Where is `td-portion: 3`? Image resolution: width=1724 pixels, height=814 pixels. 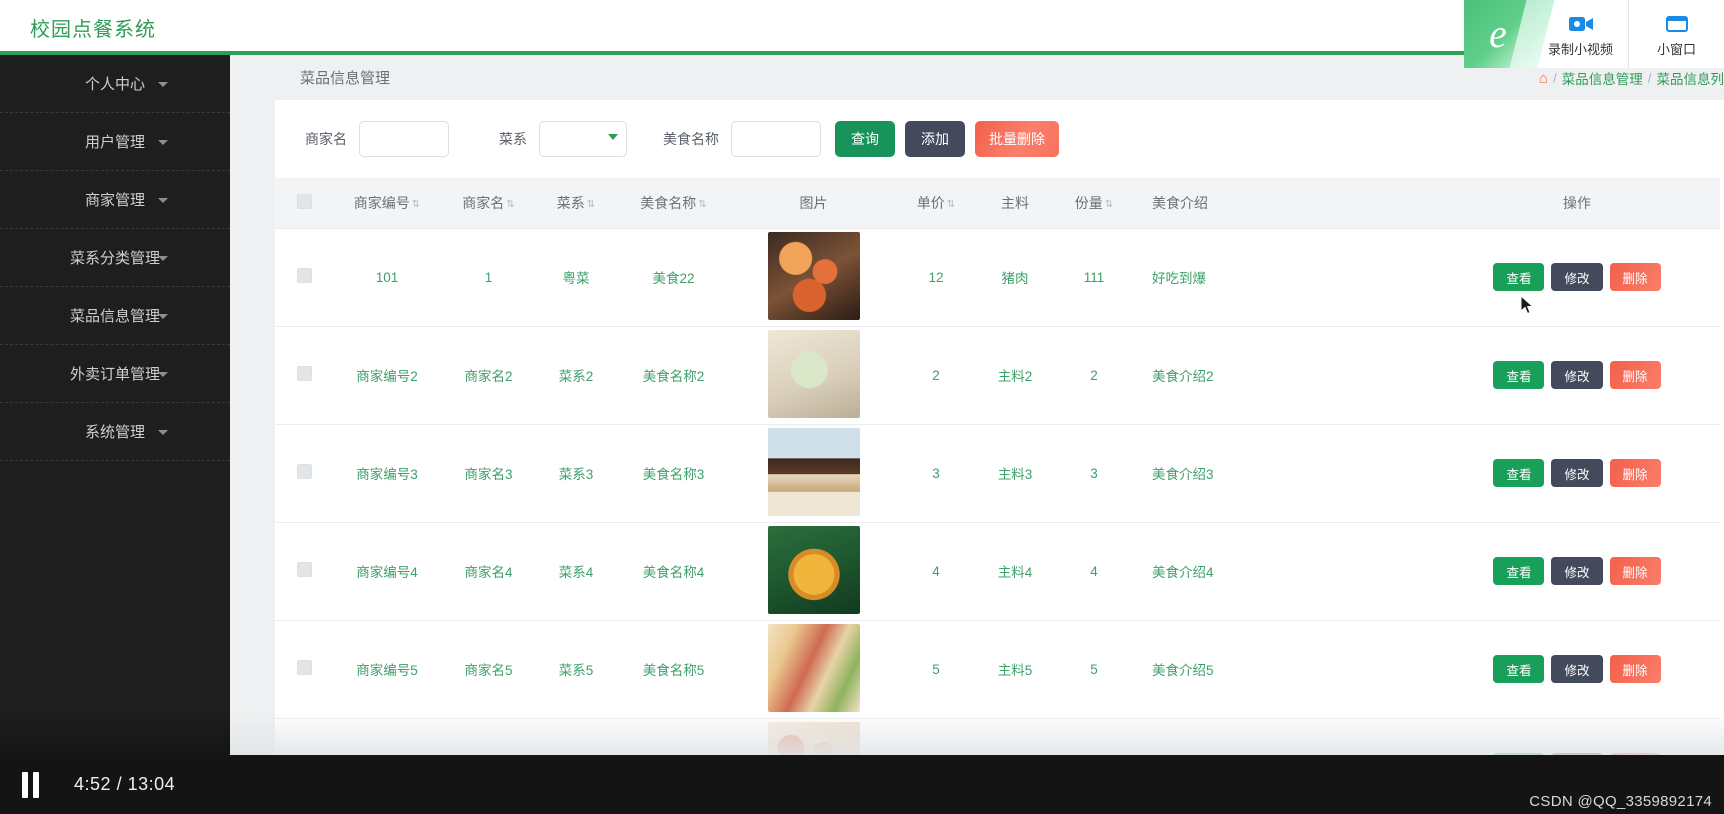
td-portion: 3 is located at coordinates (1094, 473).